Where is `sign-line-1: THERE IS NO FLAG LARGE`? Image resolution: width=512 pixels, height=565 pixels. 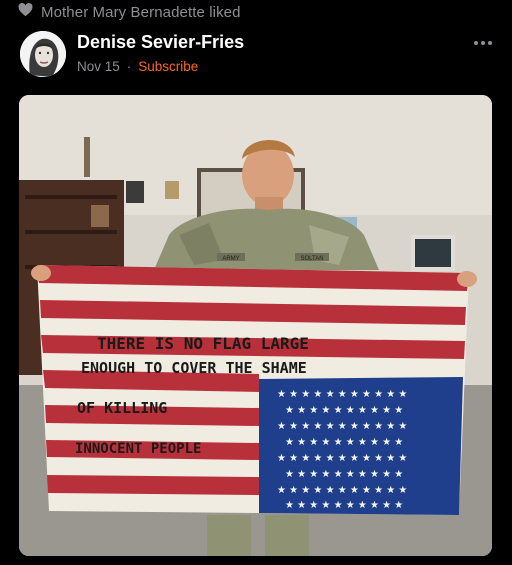
sign-line-1: THERE IS NO FLAG LARGE is located at coordinates (203, 343).